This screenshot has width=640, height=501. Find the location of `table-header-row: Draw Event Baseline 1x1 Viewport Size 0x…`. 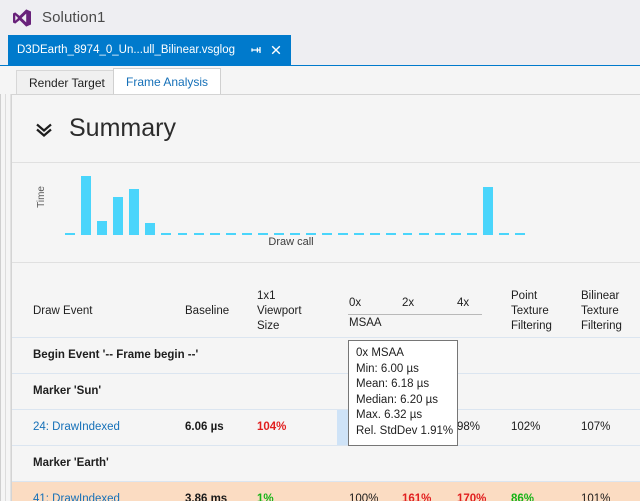

table-header-row: Draw Event Baseline 1x1 Viewport Size 0x… is located at coordinates (326, 301).